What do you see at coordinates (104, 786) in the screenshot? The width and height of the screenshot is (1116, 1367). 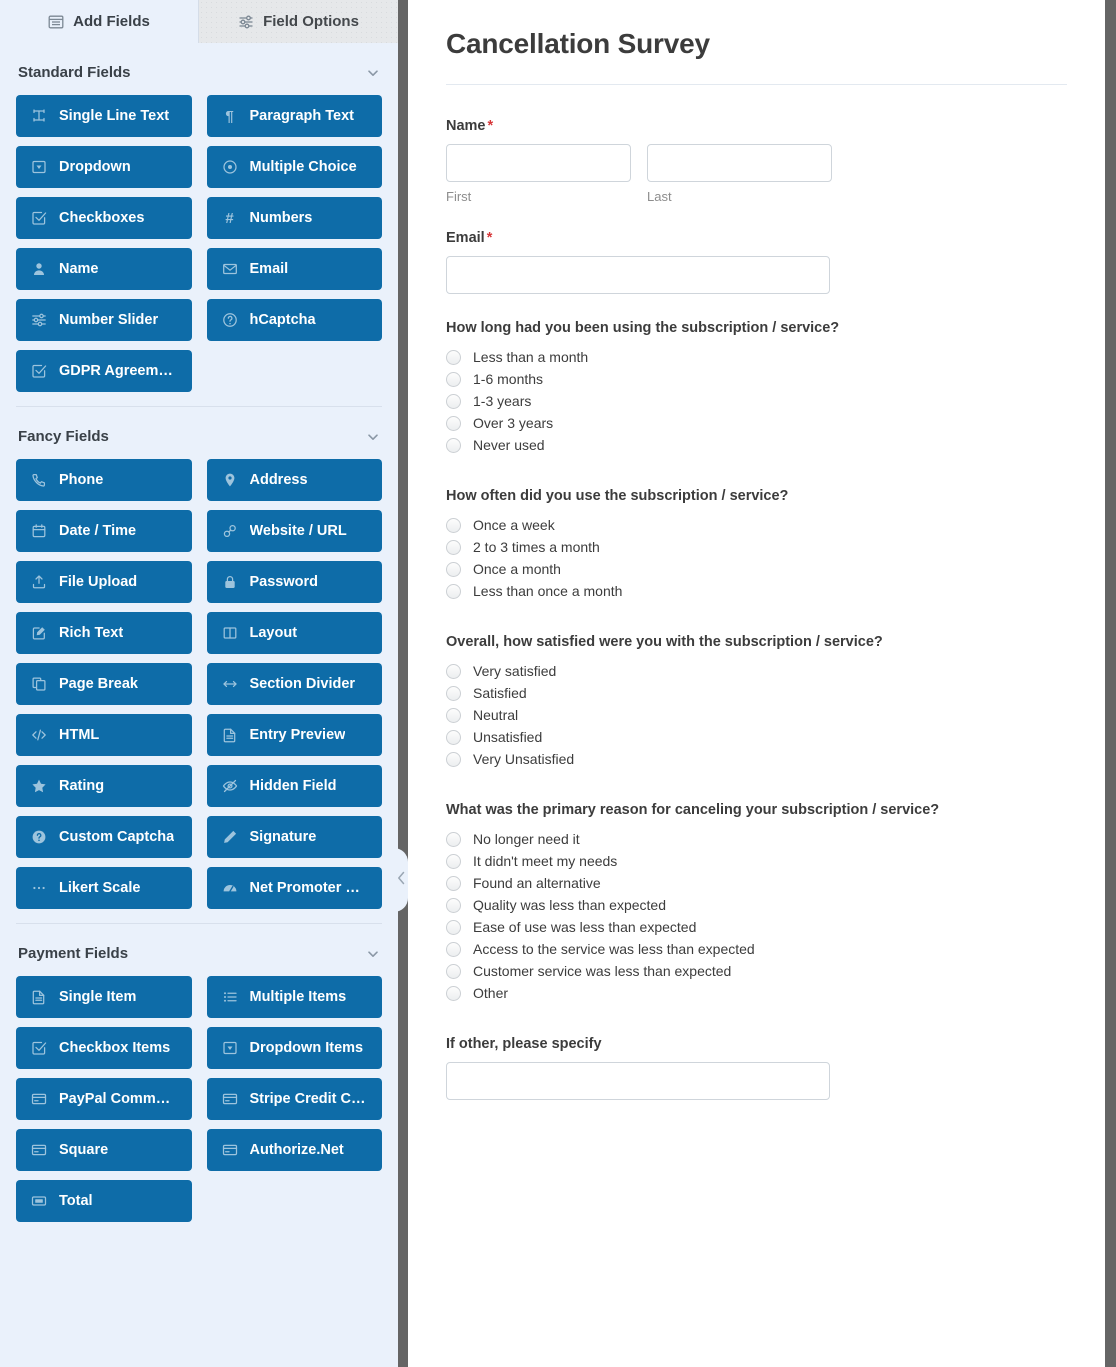 I see `field-button-rating: Rating` at bounding box center [104, 786].